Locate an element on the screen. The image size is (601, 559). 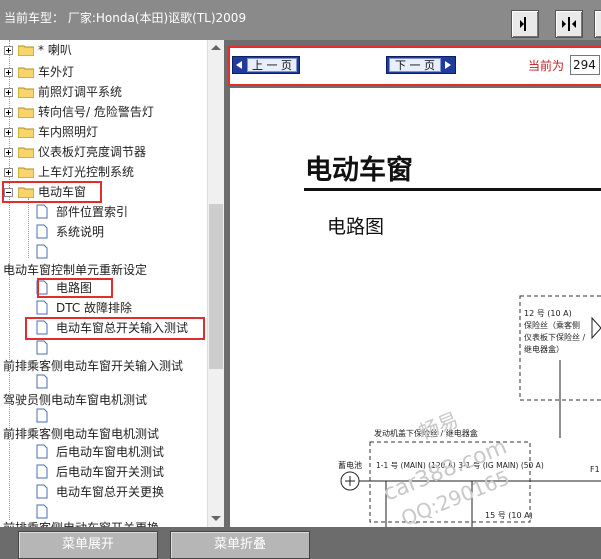
scrollbar-thumb is located at coordinates (216, 286).